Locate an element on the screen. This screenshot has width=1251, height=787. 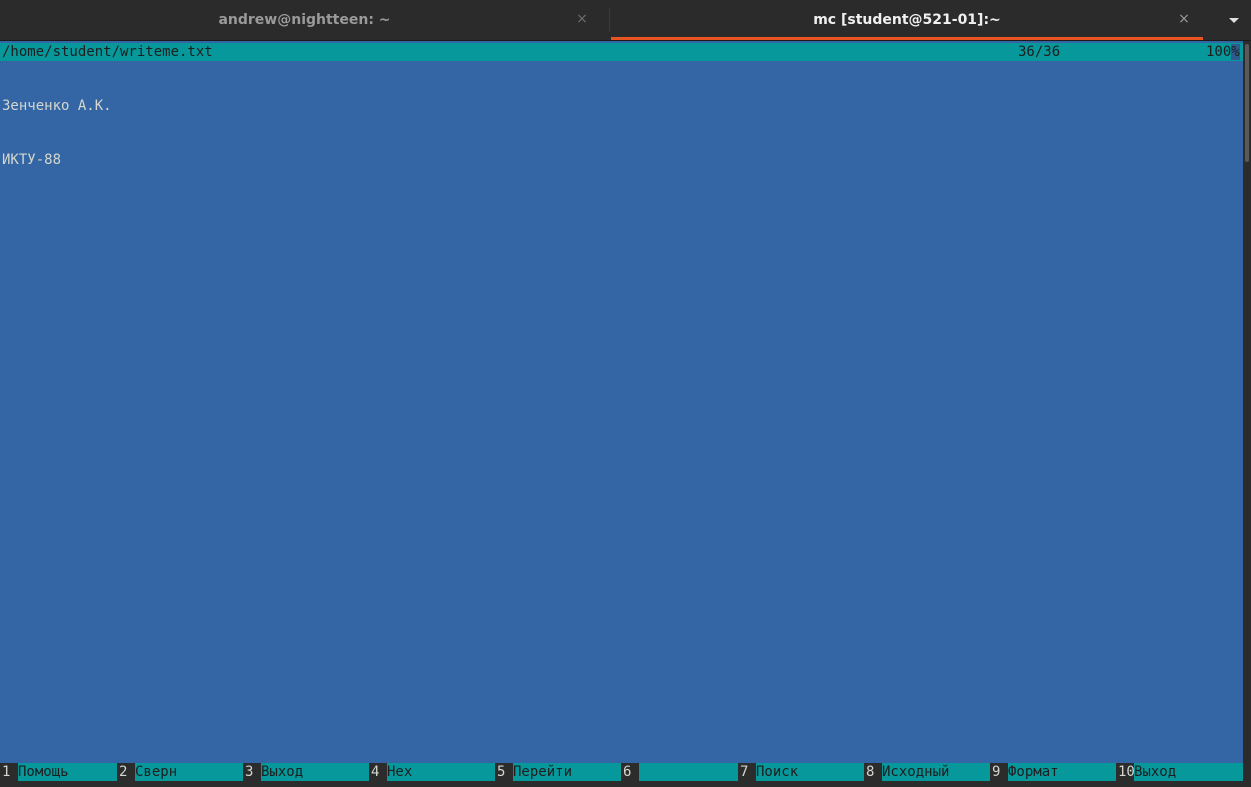
fkey-number: 4 is located at coordinates (378, 772).